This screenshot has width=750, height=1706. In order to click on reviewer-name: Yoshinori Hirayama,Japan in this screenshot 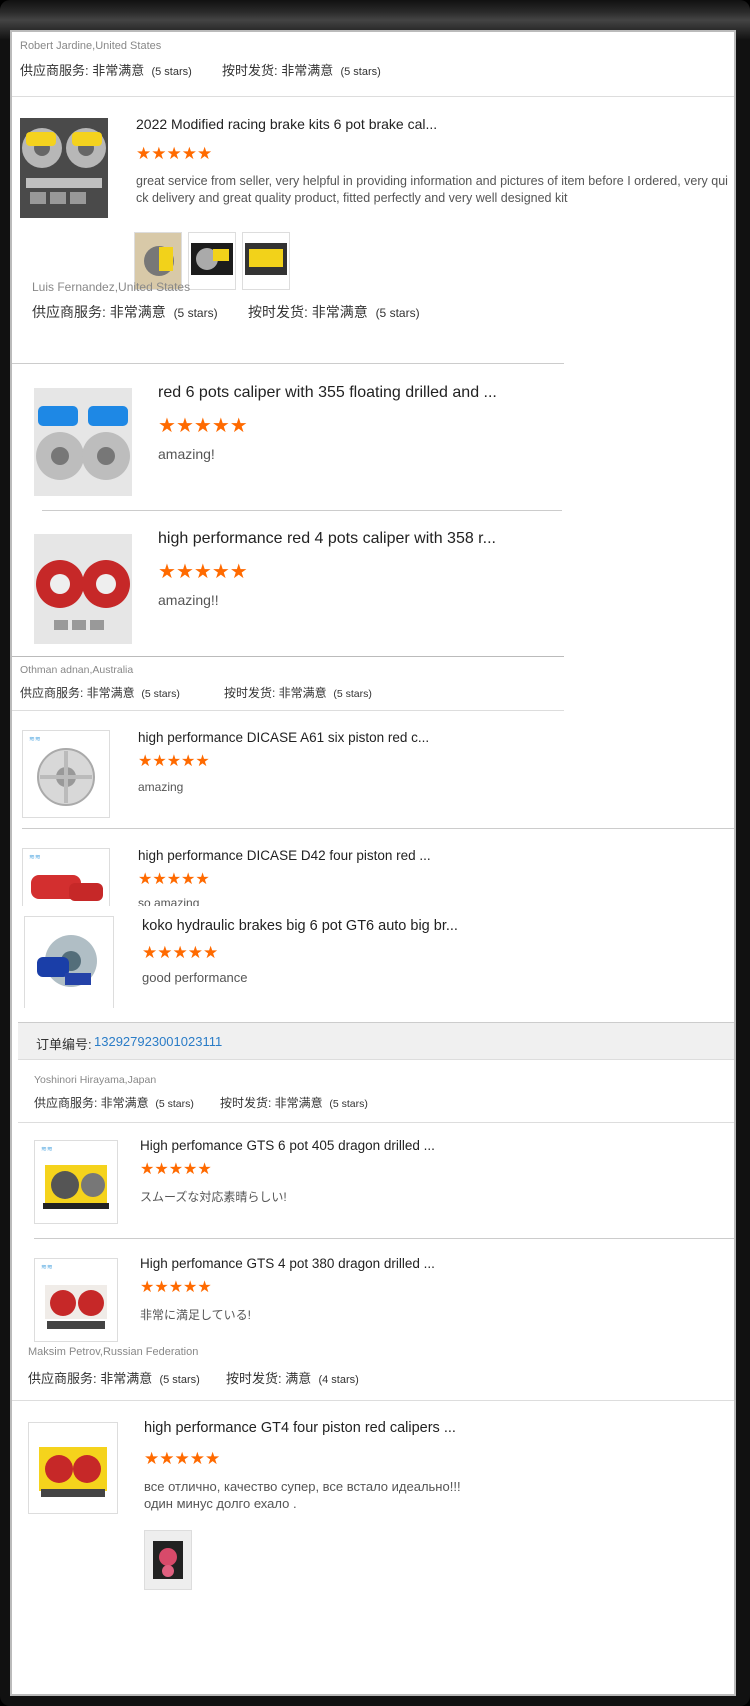, I will do `click(95, 1080)`.